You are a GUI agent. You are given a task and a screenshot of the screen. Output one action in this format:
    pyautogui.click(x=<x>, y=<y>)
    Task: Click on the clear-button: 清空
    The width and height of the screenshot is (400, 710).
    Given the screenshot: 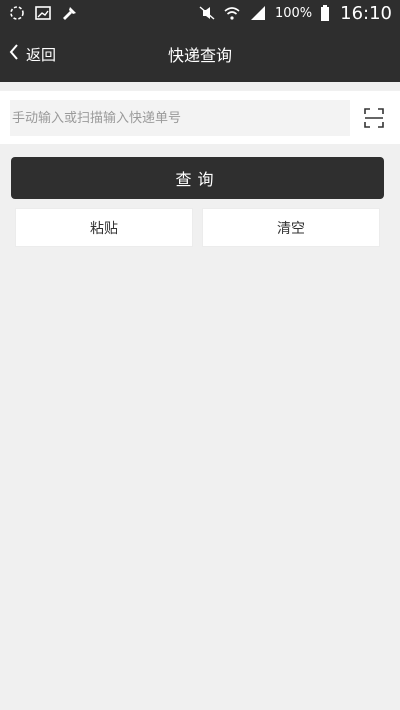 What is the action you would take?
    pyautogui.click(x=291, y=227)
    